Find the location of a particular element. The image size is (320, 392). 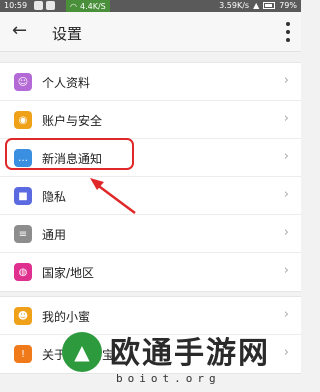

watermark-subtext: boiot.org is located at coordinates (168, 378).